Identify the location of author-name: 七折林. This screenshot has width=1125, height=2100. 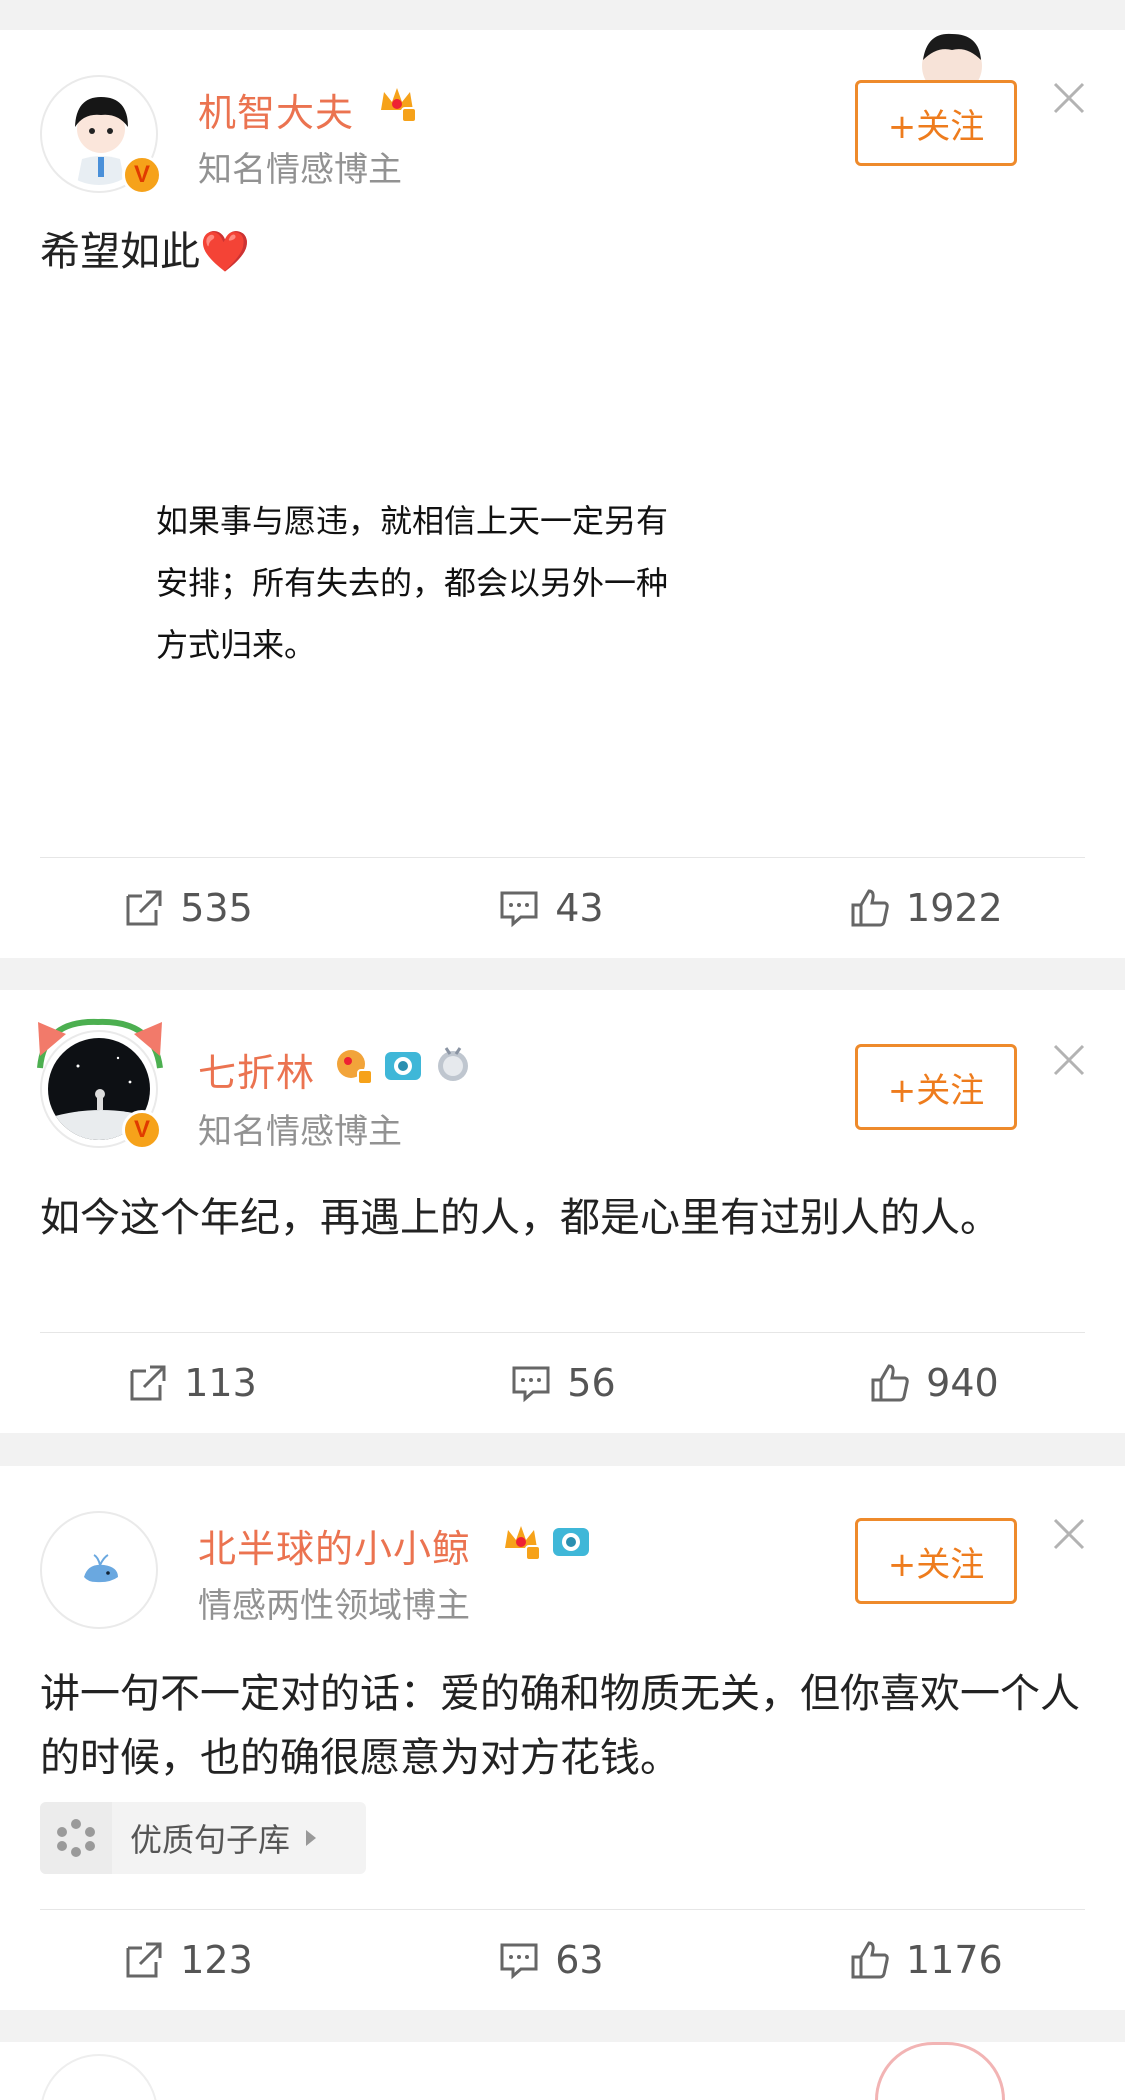
(256, 1069).